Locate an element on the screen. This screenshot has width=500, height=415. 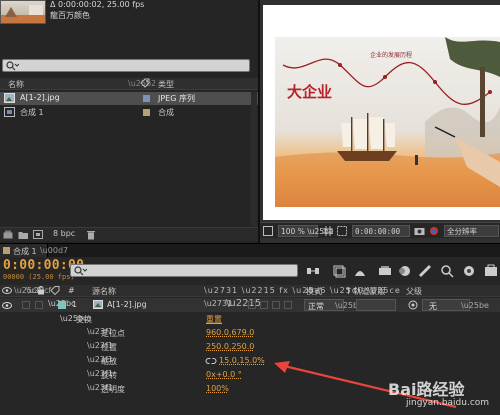
project-footer: 8 bpc is located at coordinates (129, 234).